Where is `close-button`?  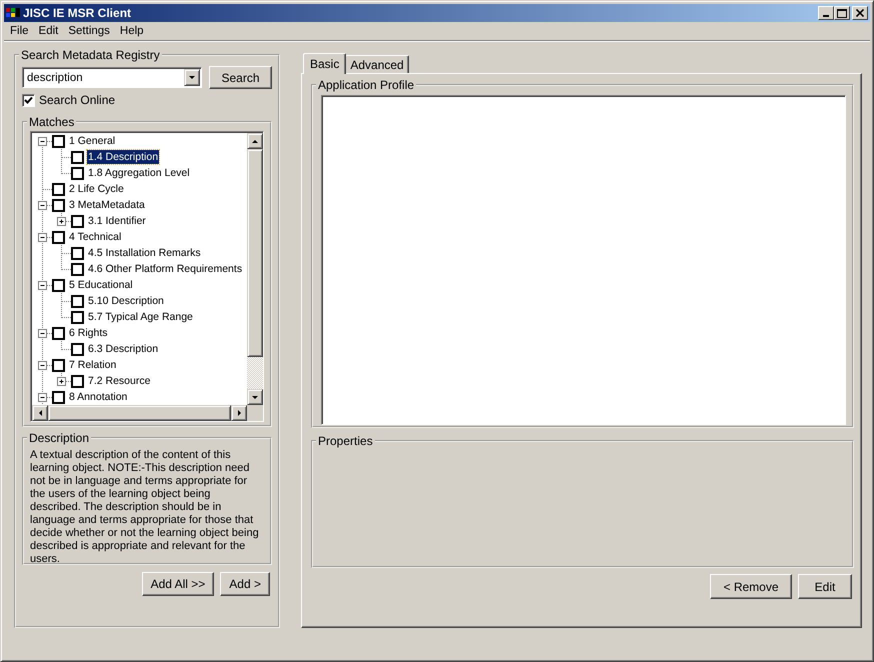 close-button is located at coordinates (860, 13).